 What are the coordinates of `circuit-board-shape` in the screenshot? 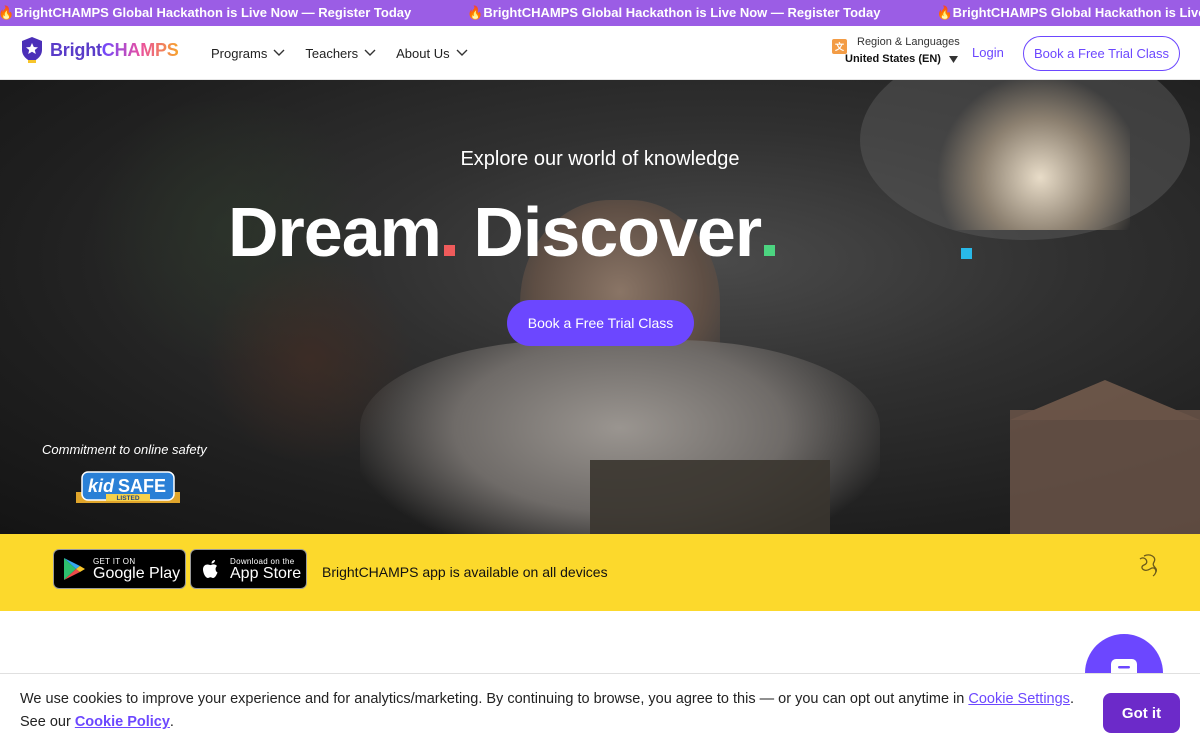 It's located at (710, 497).